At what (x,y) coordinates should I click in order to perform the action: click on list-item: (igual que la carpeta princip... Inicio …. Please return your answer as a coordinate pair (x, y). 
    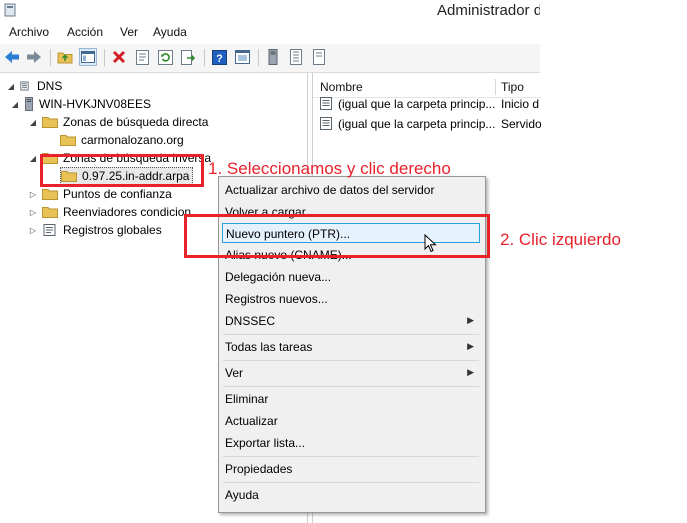
    Looking at the image, I should click on (427, 104).